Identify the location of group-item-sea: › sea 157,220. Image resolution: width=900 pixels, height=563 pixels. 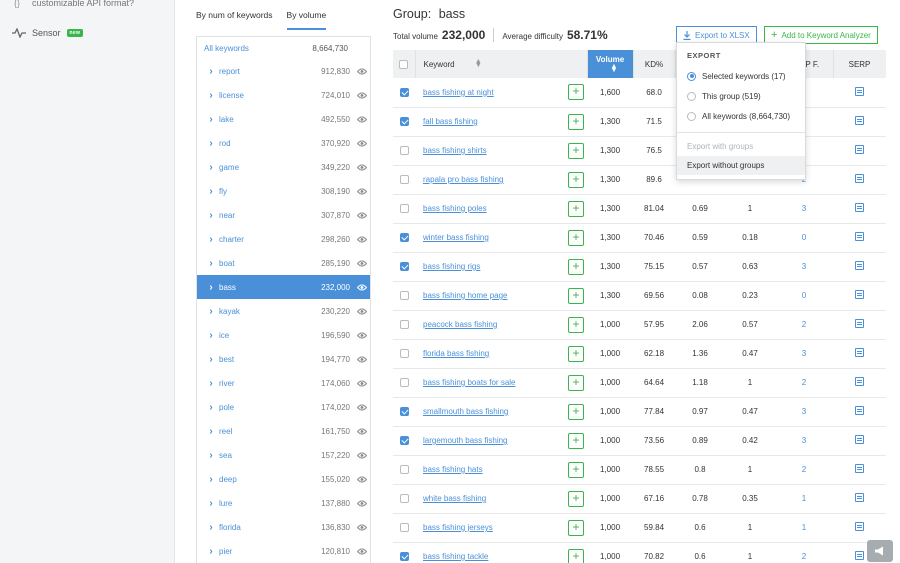
(283, 455).